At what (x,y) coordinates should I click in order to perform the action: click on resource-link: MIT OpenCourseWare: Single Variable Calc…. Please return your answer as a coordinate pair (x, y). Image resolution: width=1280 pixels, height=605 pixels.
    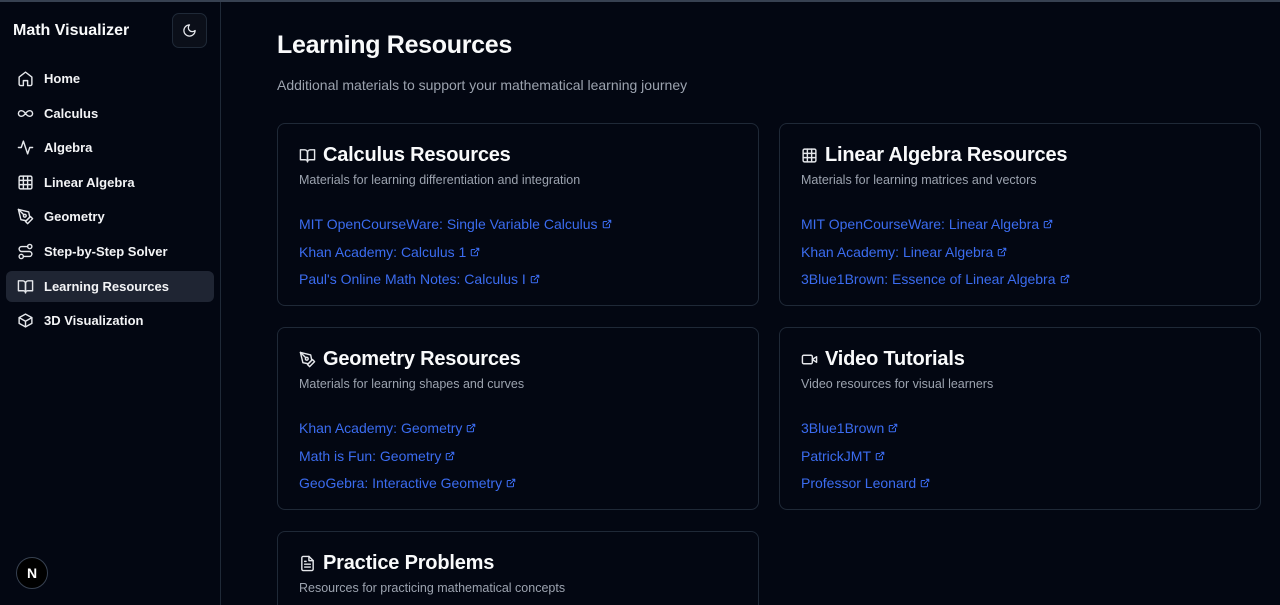
    Looking at the image, I should click on (455, 224).